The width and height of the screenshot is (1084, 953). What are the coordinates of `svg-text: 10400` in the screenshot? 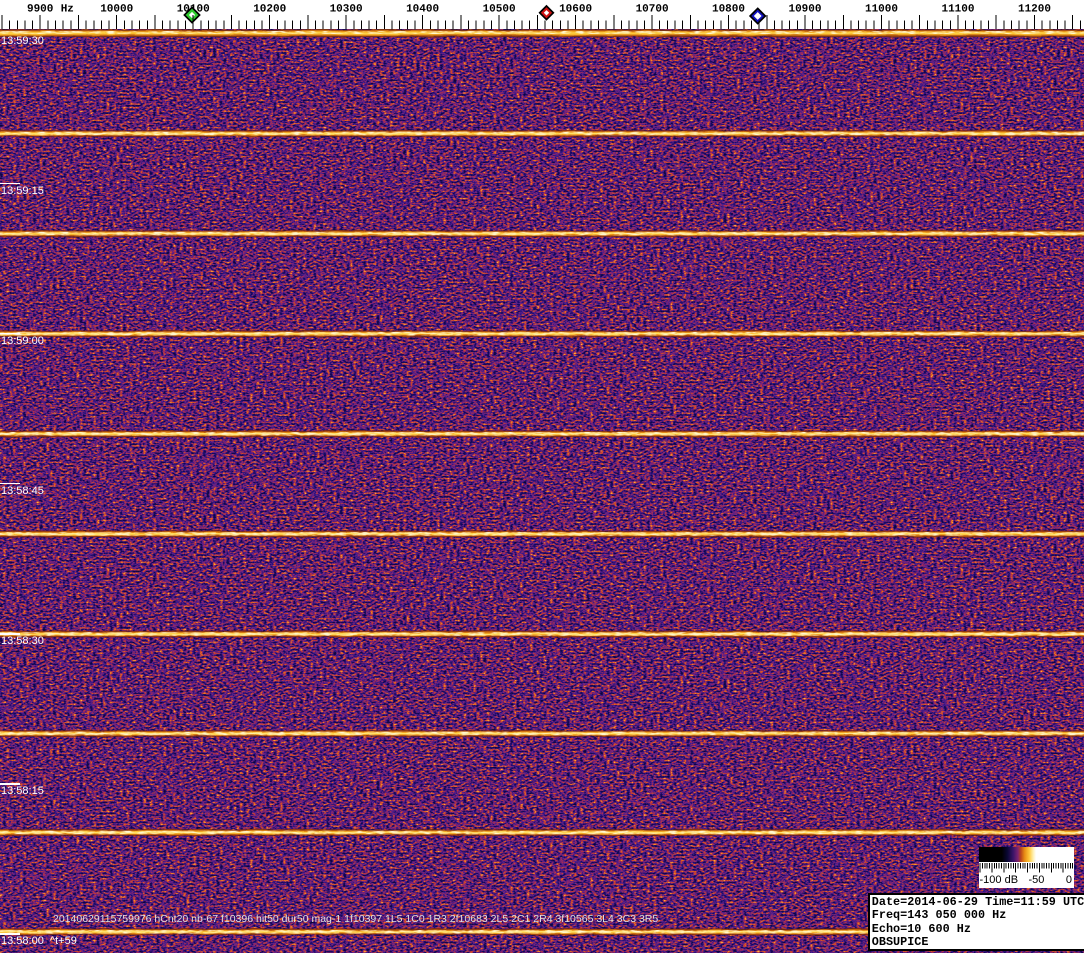 It's located at (422, 10).